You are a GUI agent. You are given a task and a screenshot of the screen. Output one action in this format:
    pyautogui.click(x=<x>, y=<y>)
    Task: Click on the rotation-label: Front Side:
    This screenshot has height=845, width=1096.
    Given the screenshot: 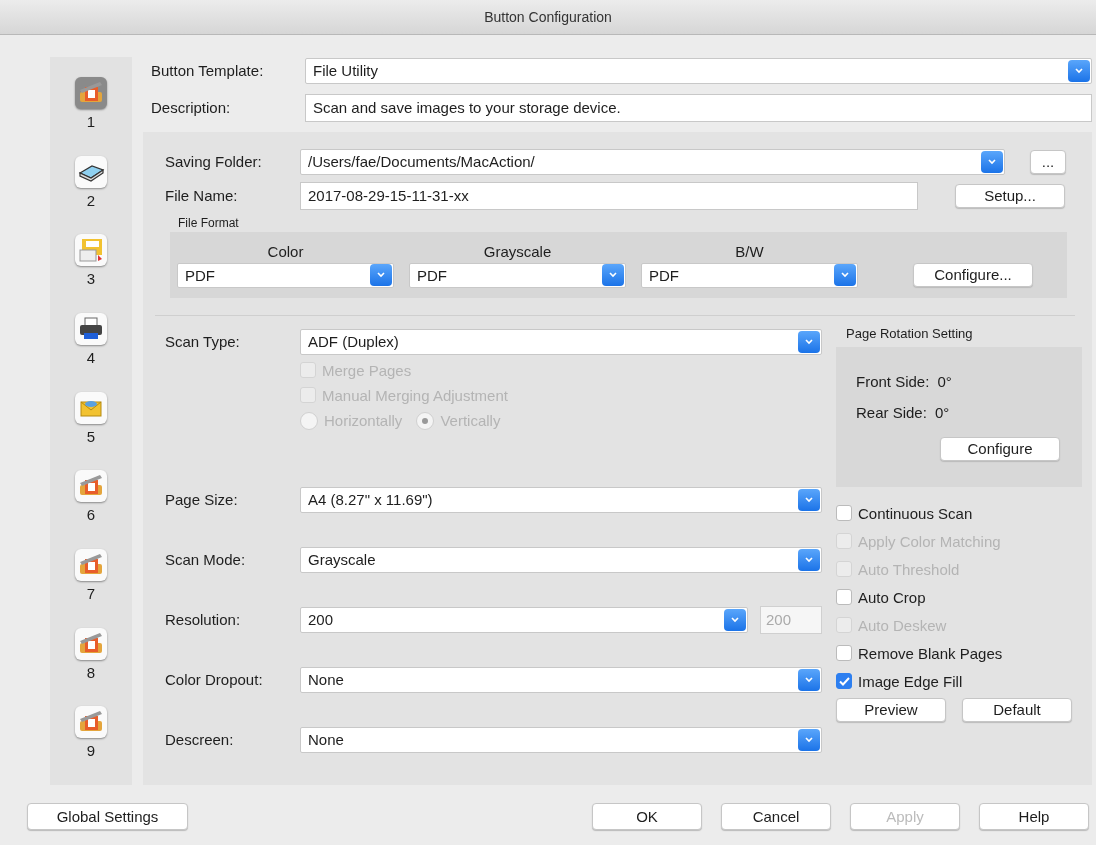 What is the action you would take?
    pyautogui.click(x=893, y=381)
    